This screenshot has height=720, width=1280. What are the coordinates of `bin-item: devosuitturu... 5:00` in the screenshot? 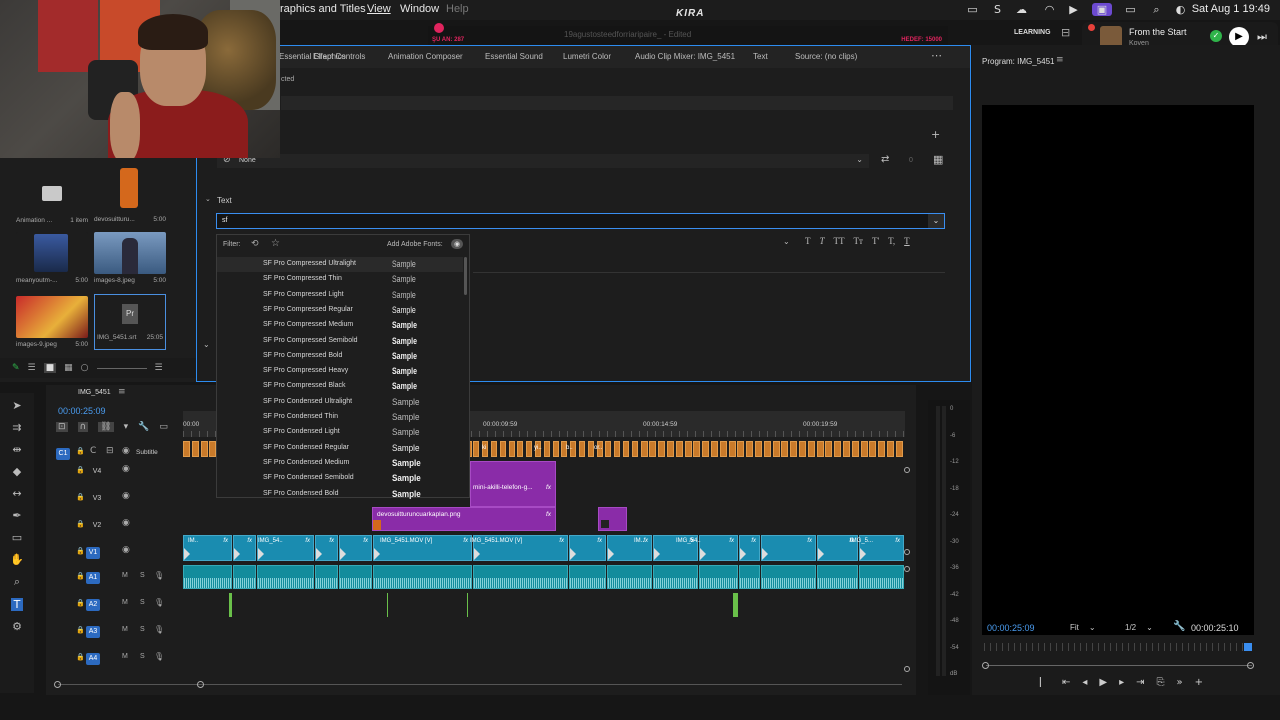 It's located at (130, 193).